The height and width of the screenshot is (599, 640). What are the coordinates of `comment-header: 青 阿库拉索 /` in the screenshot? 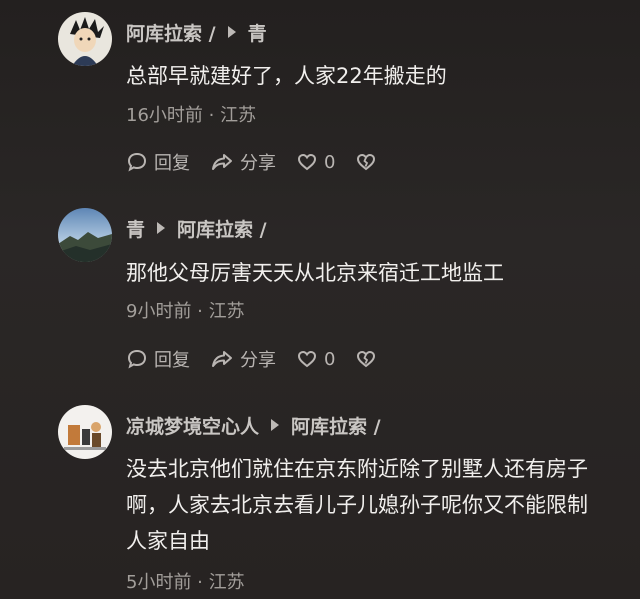 It's located at (196, 228).